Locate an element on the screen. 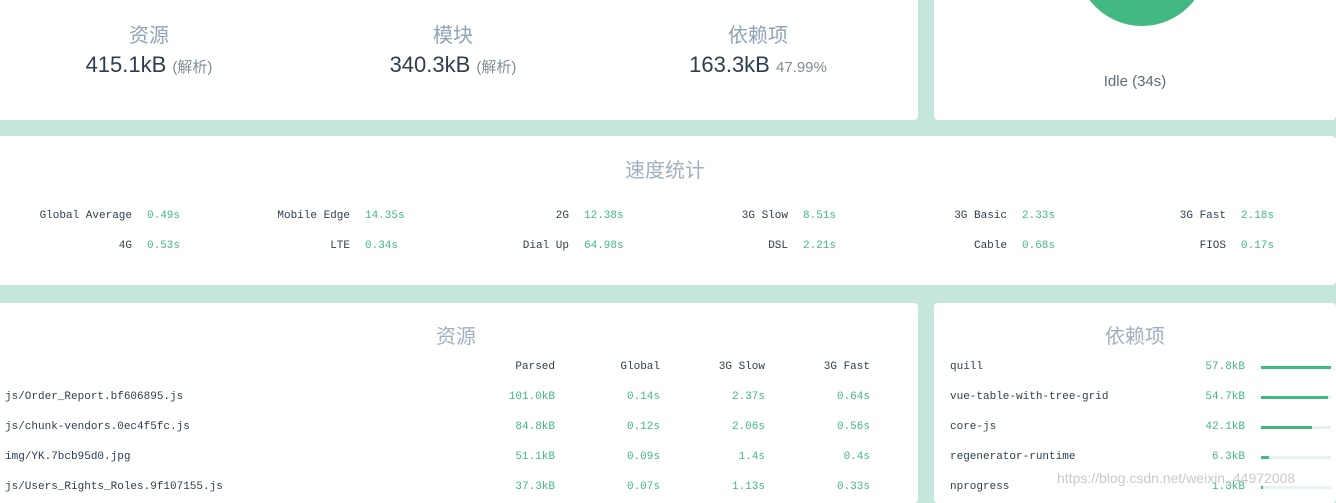 Image resolution: width=1336 pixels, height=503 pixels. asset-cell: 0.64s is located at coordinates (853, 397).